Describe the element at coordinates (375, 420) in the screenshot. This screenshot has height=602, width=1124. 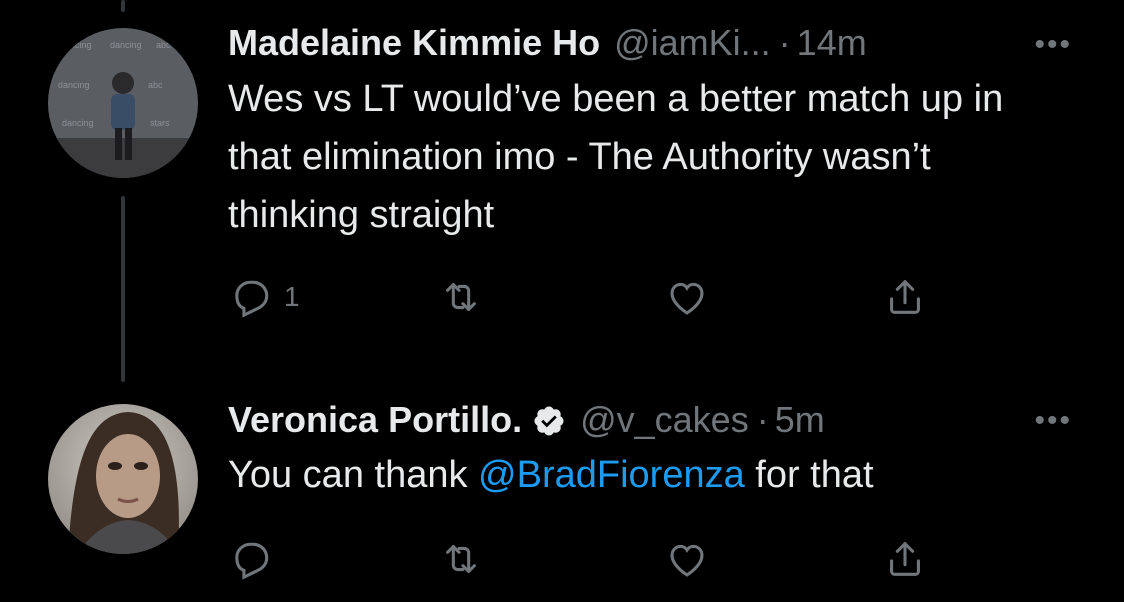
I see `display-name: Veronica Portillo.` at that location.